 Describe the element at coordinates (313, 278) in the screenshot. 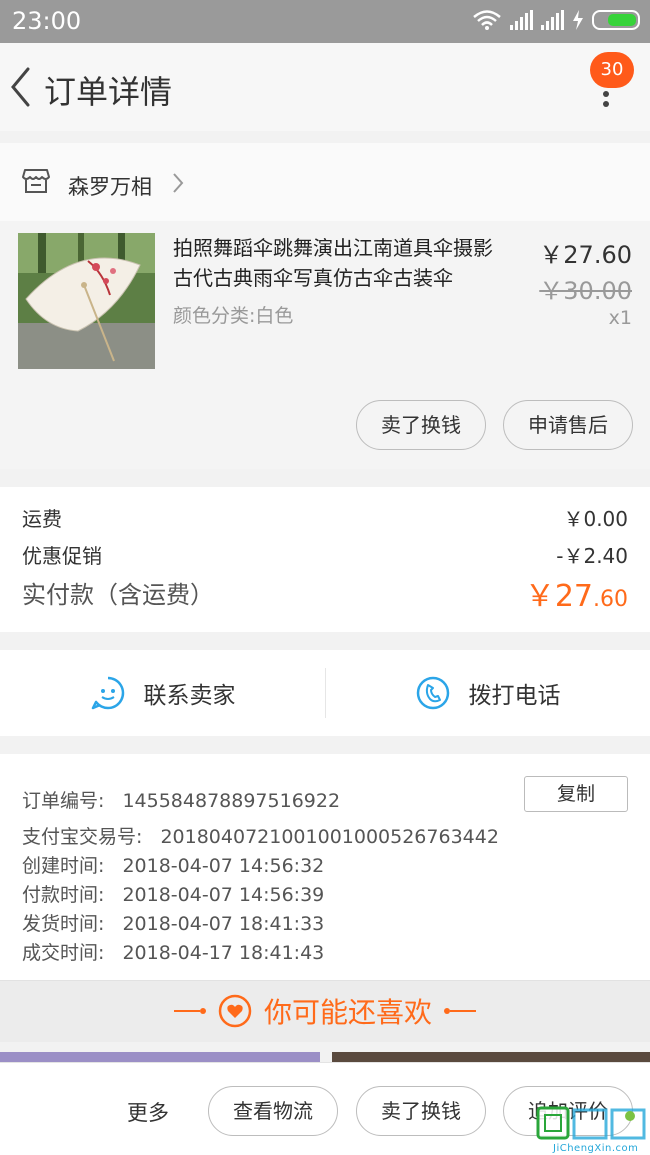

I see `product-title-line: 古代古典雨伞写真仿古伞古装伞` at that location.